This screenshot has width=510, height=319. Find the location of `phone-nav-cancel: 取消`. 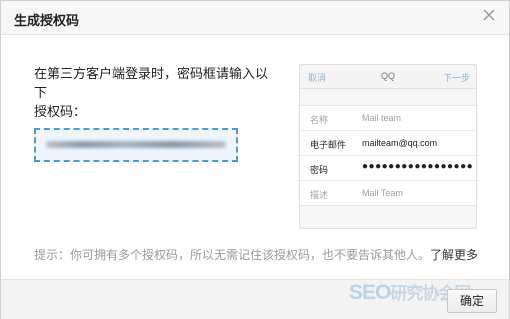

phone-nav-cancel: 取消 is located at coordinates (317, 78).